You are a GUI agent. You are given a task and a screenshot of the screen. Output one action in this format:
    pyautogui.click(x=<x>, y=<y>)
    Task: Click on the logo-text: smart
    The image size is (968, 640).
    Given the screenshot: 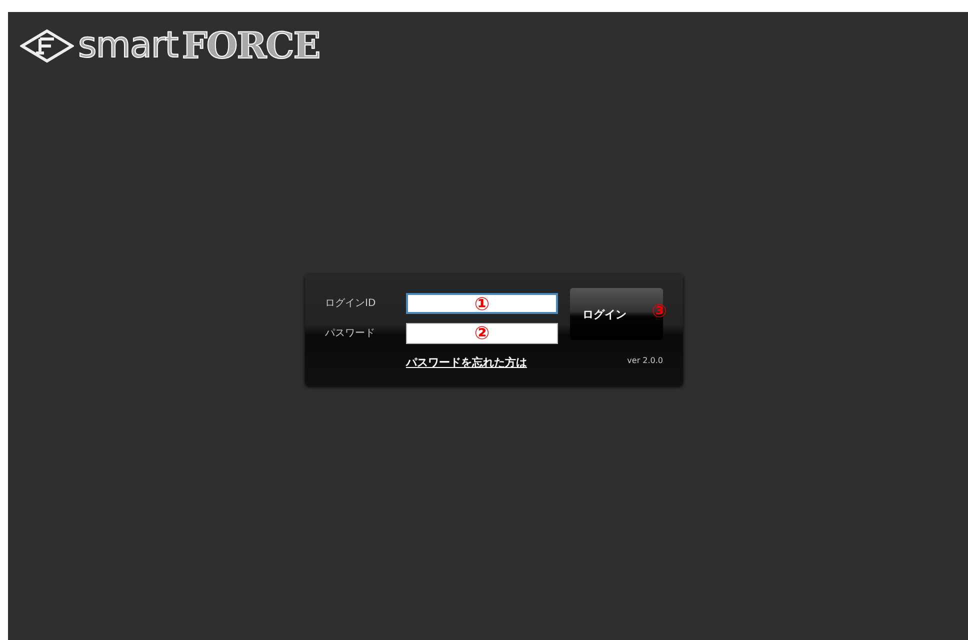 What is the action you would take?
    pyautogui.click(x=128, y=46)
    